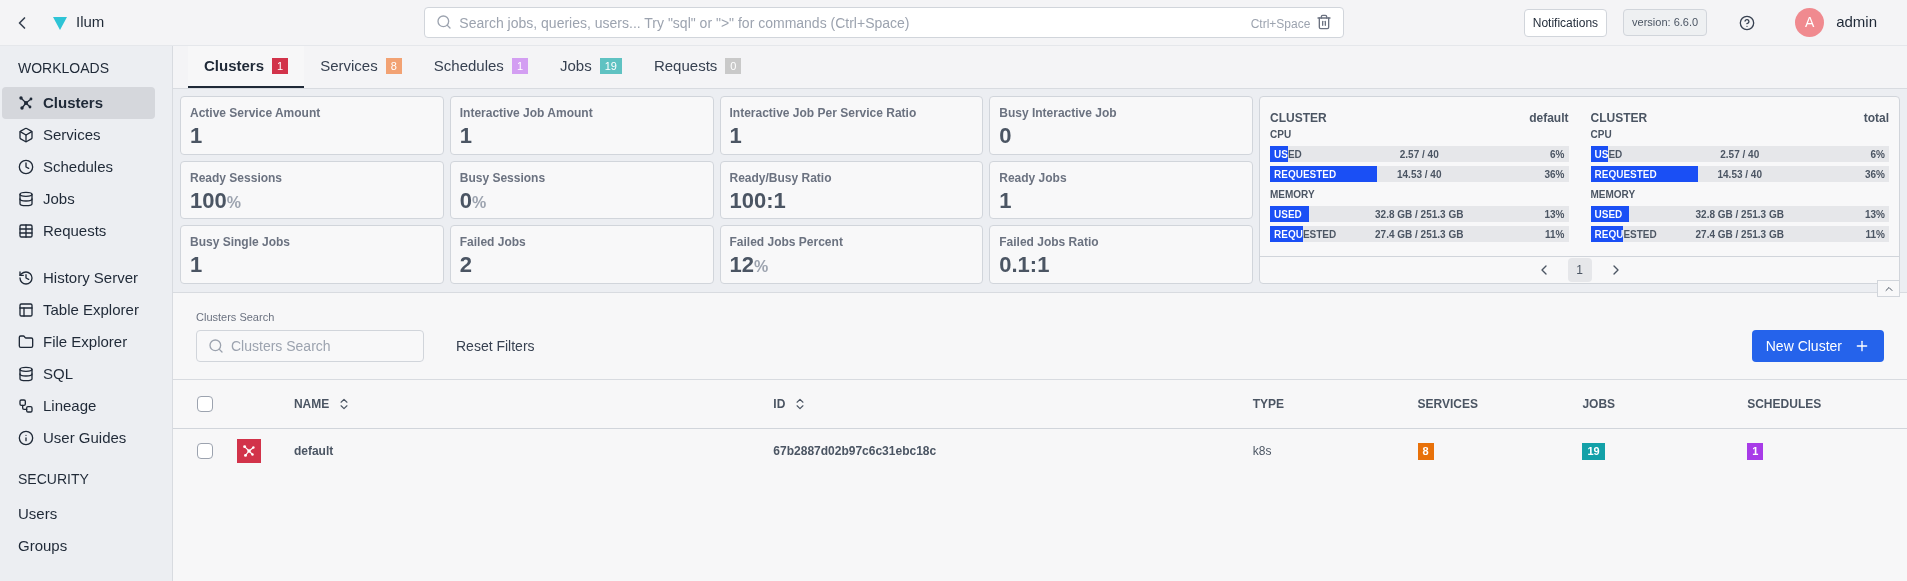  Describe the element at coordinates (1049, 243) in the screenshot. I see `metric-label: Failed Jobs Ratio` at that location.